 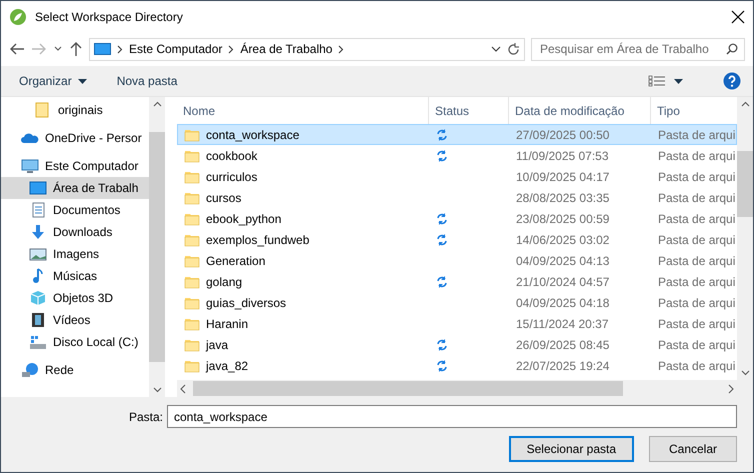 What do you see at coordinates (452, 416) in the screenshot?
I see `folder-input-field: conta_workspace` at bounding box center [452, 416].